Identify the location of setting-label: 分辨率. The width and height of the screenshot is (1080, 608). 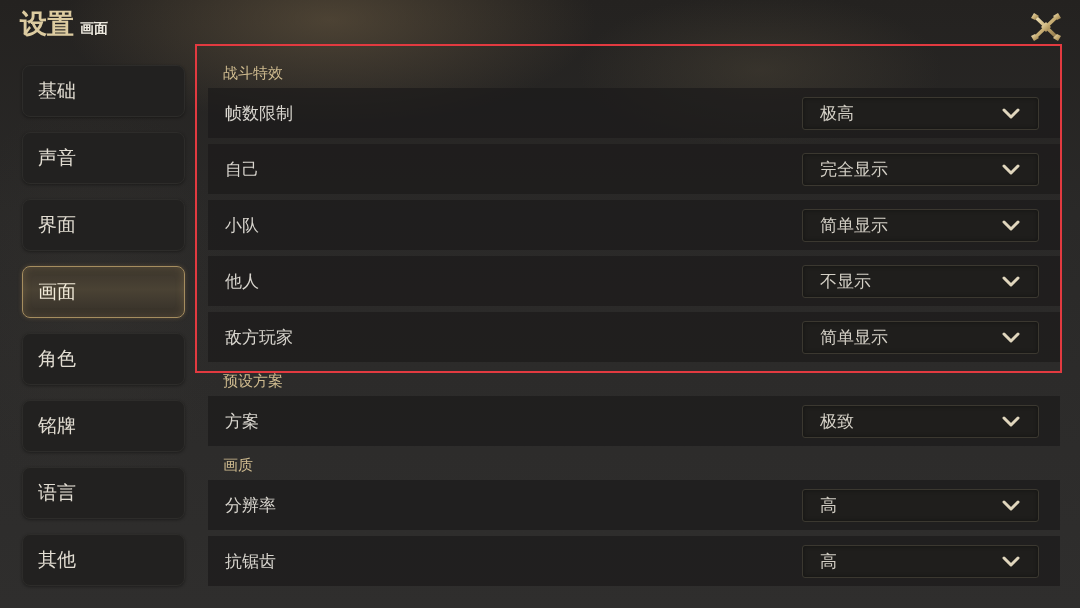
(250, 505).